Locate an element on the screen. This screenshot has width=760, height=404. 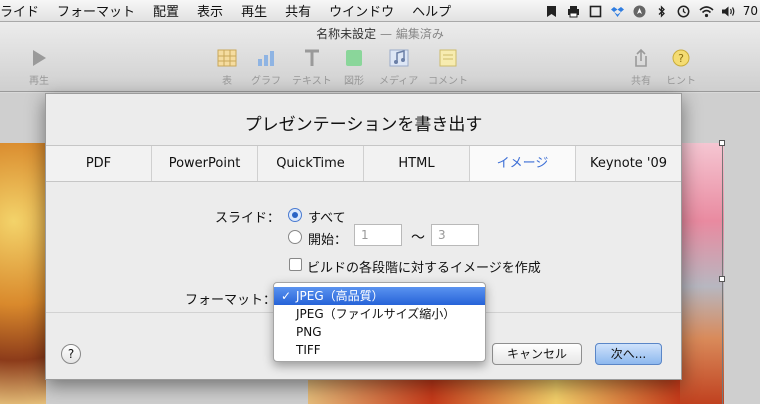
menu-play: 再生 is located at coordinates (254, 10).